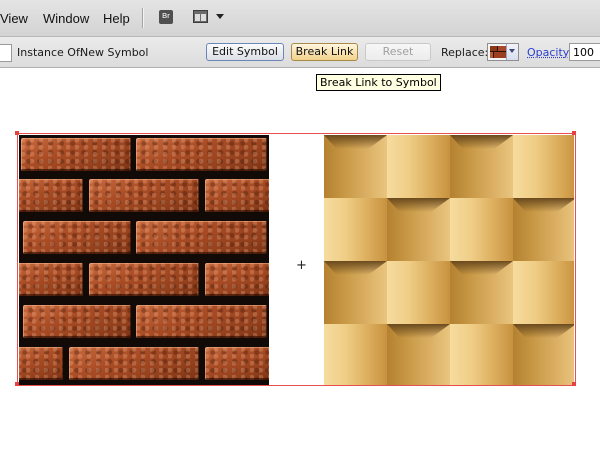  I want to click on selection-indicator-field, so click(6, 53).